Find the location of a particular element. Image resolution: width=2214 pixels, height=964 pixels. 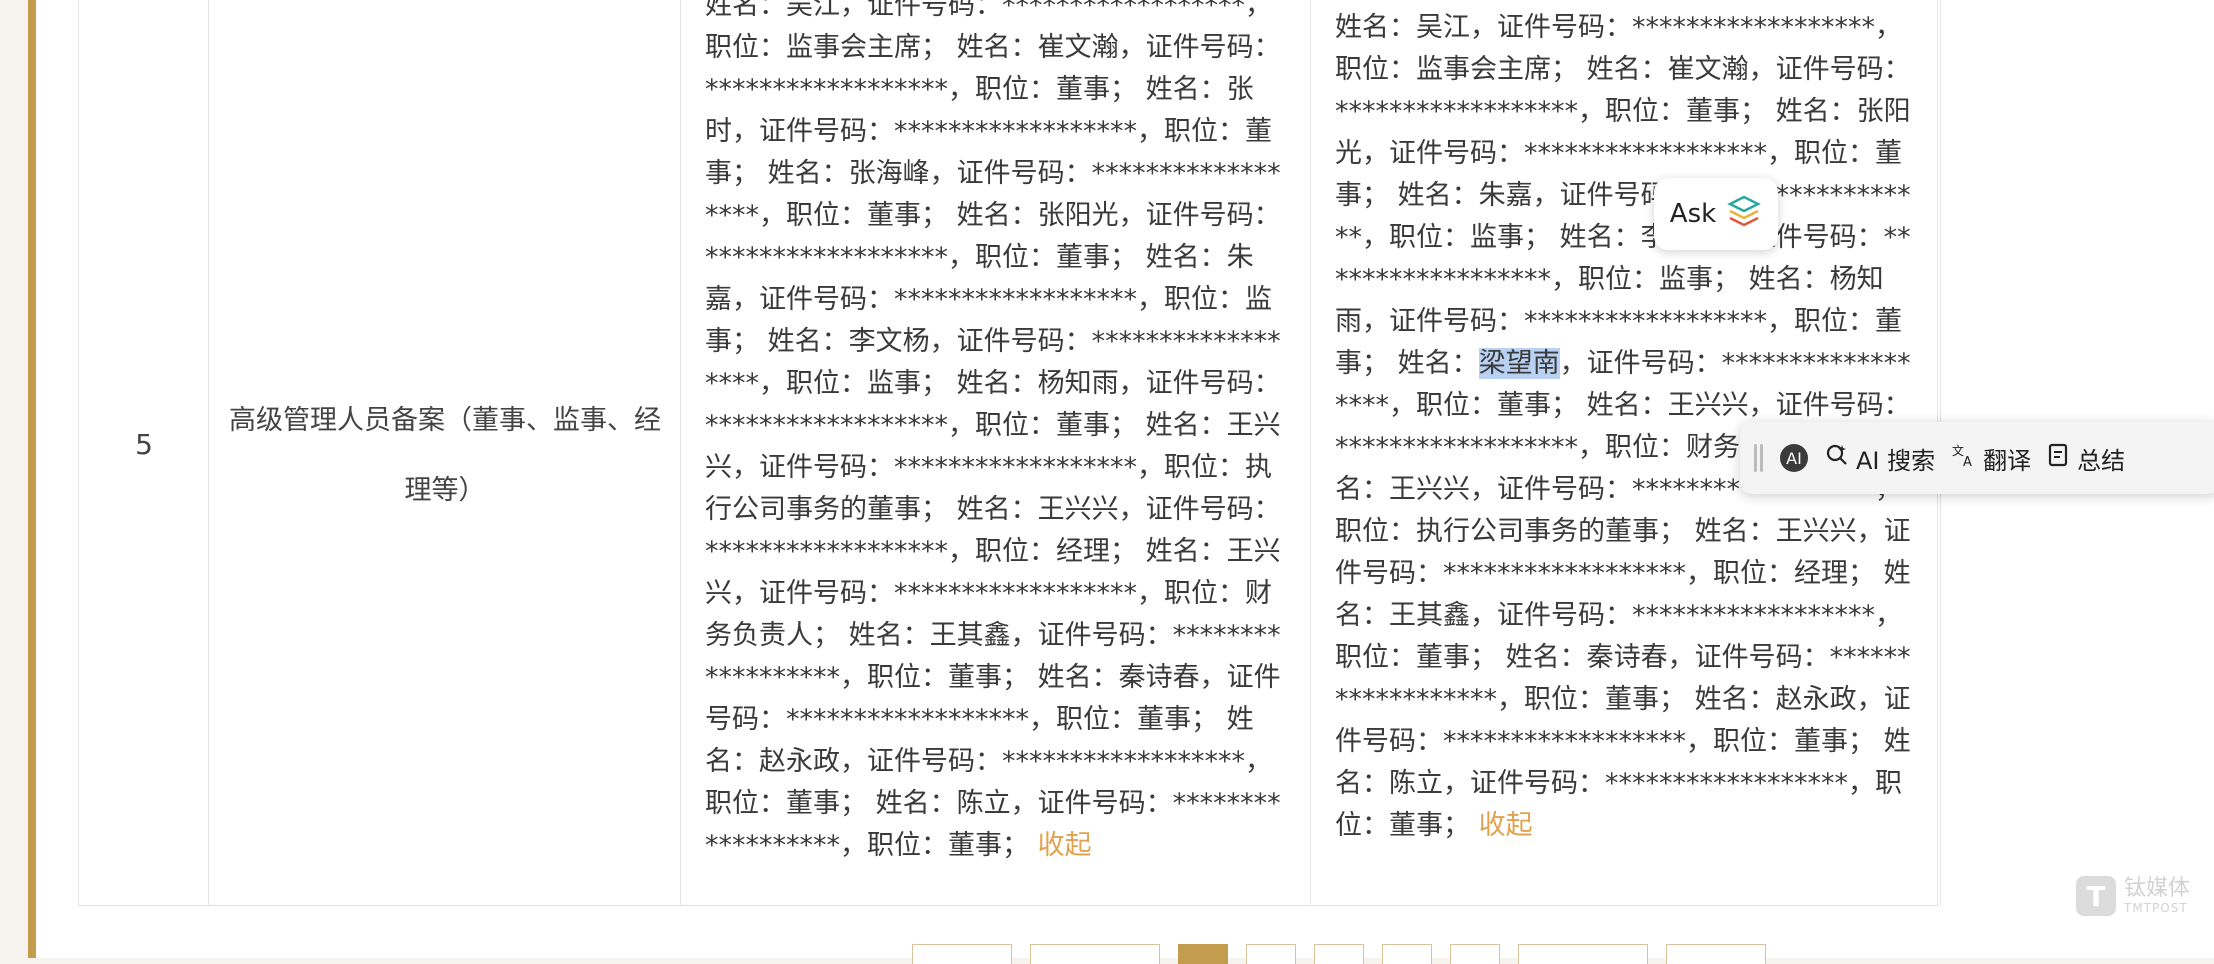

translate-icon: 文A is located at coordinates (1964, 458).